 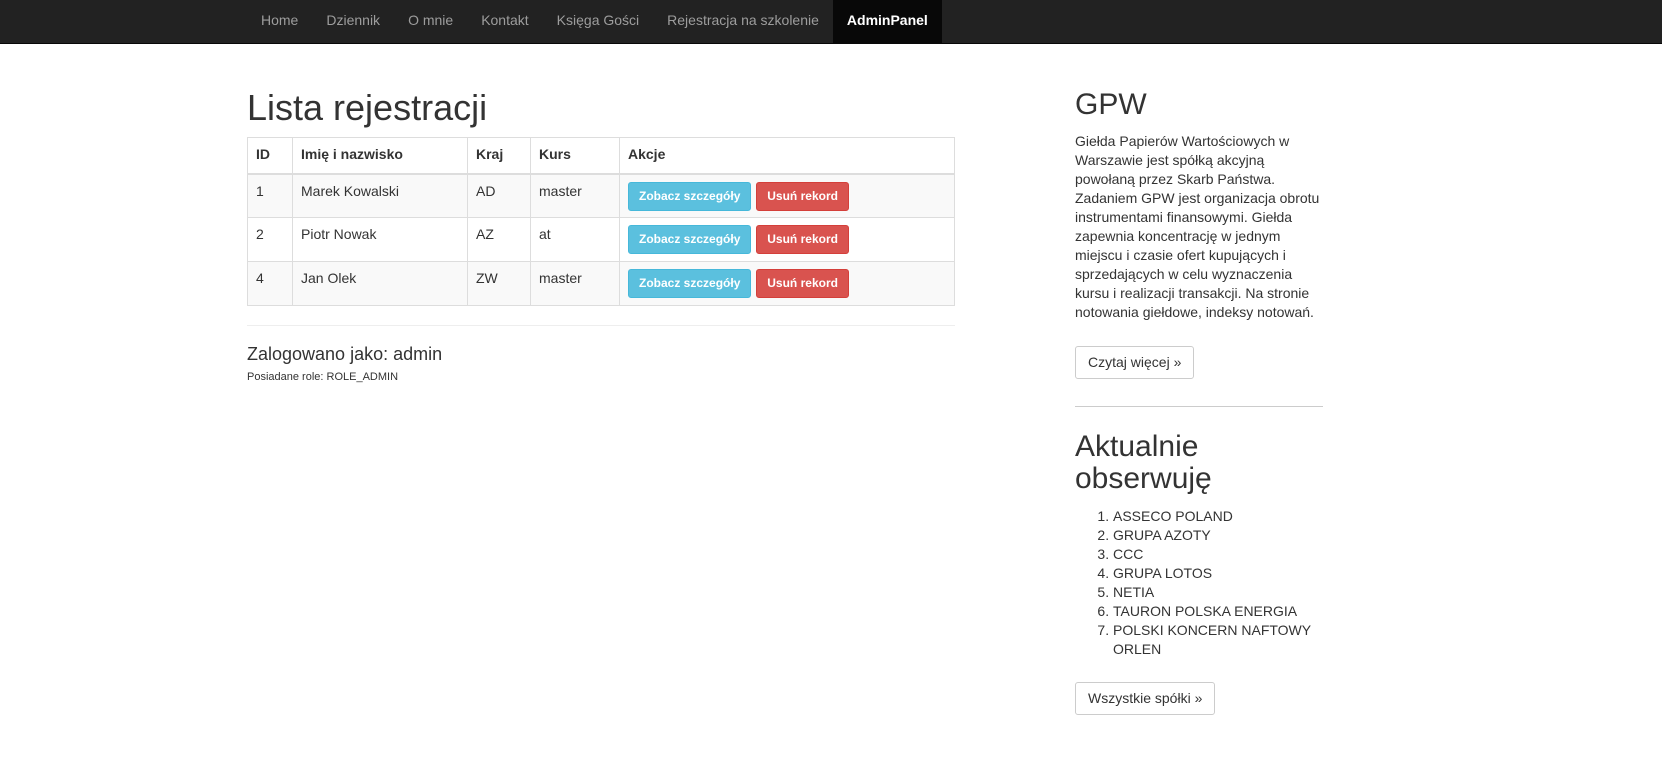 I want to click on nav-item-home: Home, so click(x=279, y=21).